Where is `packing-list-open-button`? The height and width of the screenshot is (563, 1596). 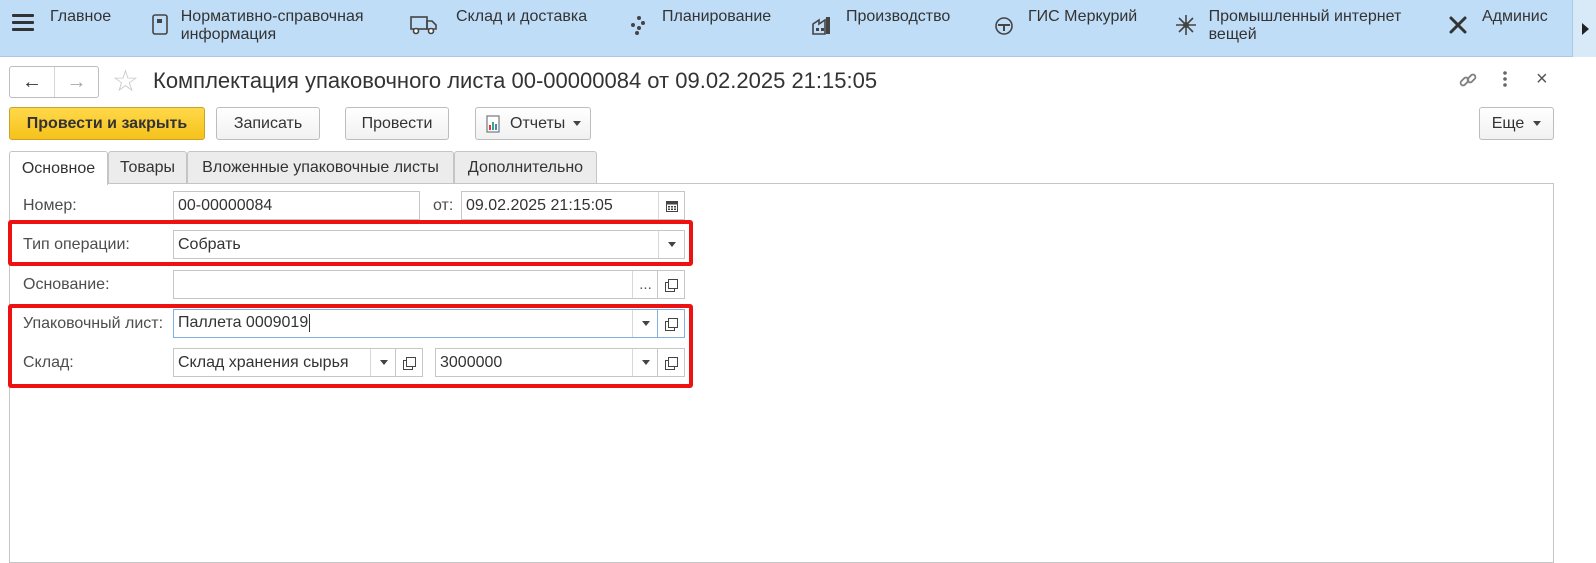 packing-list-open-button is located at coordinates (671, 323).